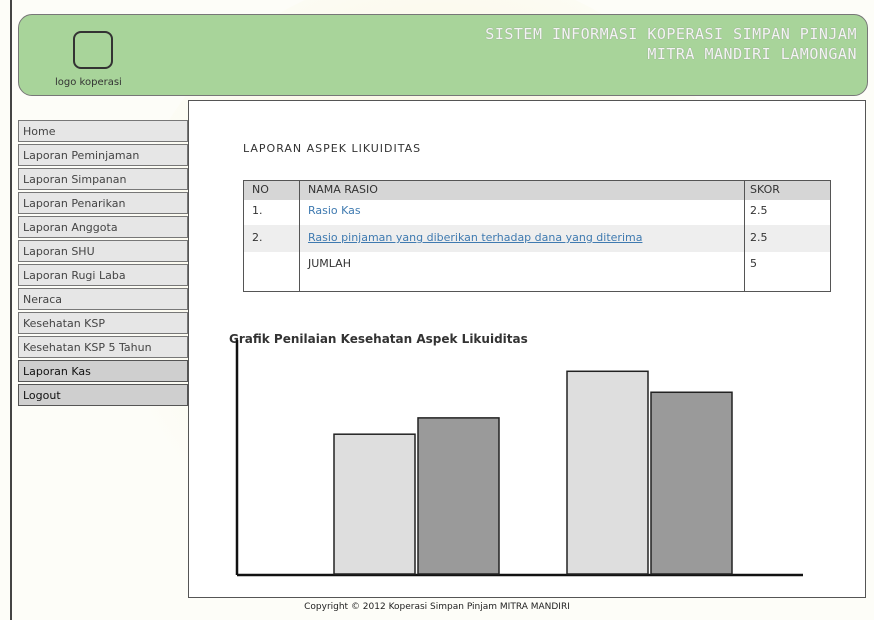  What do you see at coordinates (103, 299) in the screenshot?
I see `sidebar-item-neraca: Neraca` at bounding box center [103, 299].